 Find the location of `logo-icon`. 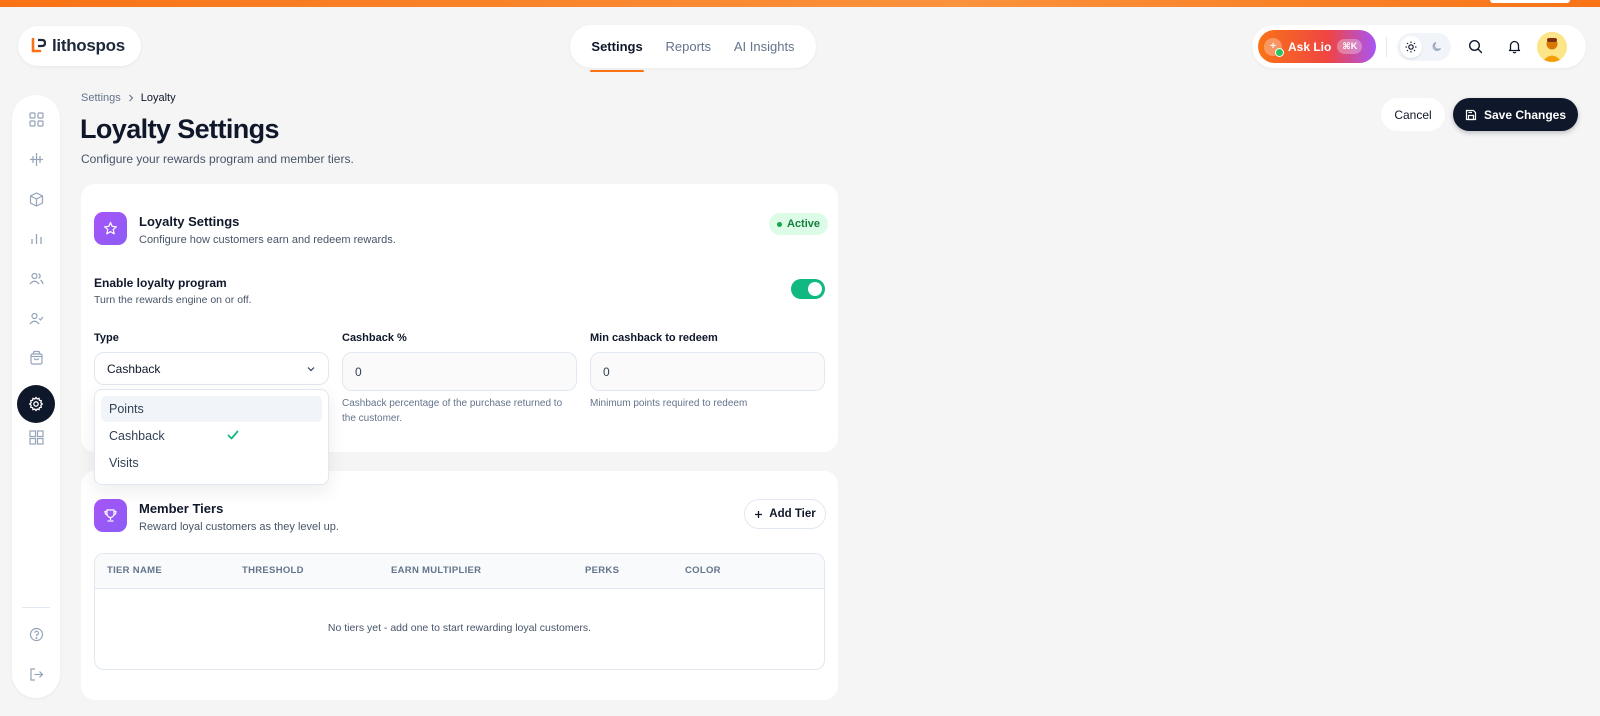

logo-icon is located at coordinates (39, 45).